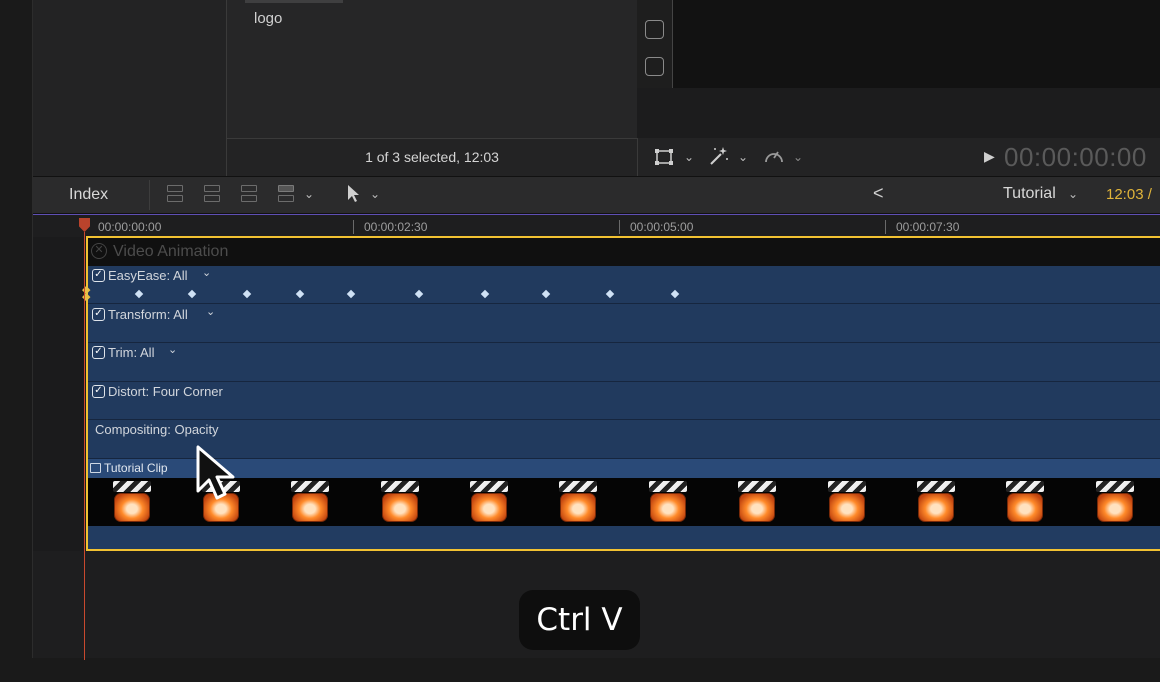  What do you see at coordinates (129, 88) in the screenshot?
I see `library-sidebar` at bounding box center [129, 88].